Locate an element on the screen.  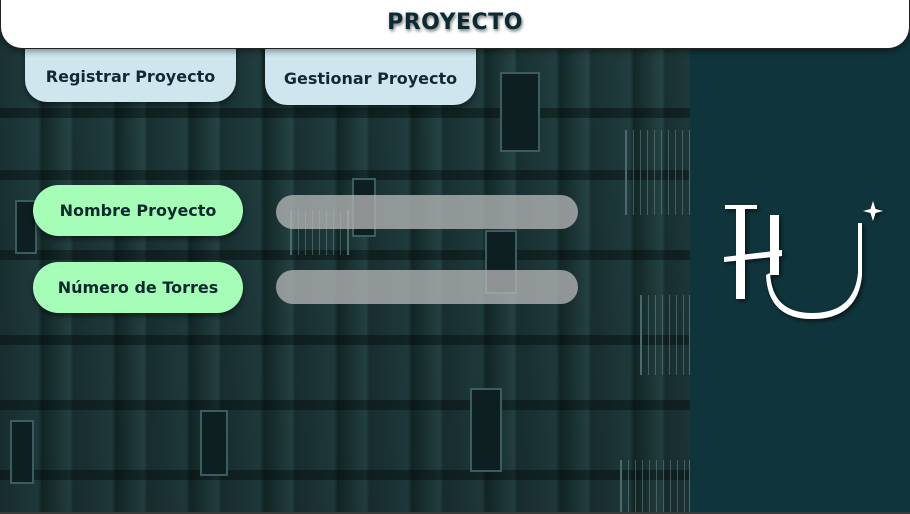
page-title: PROYECTO is located at coordinates (455, 22).